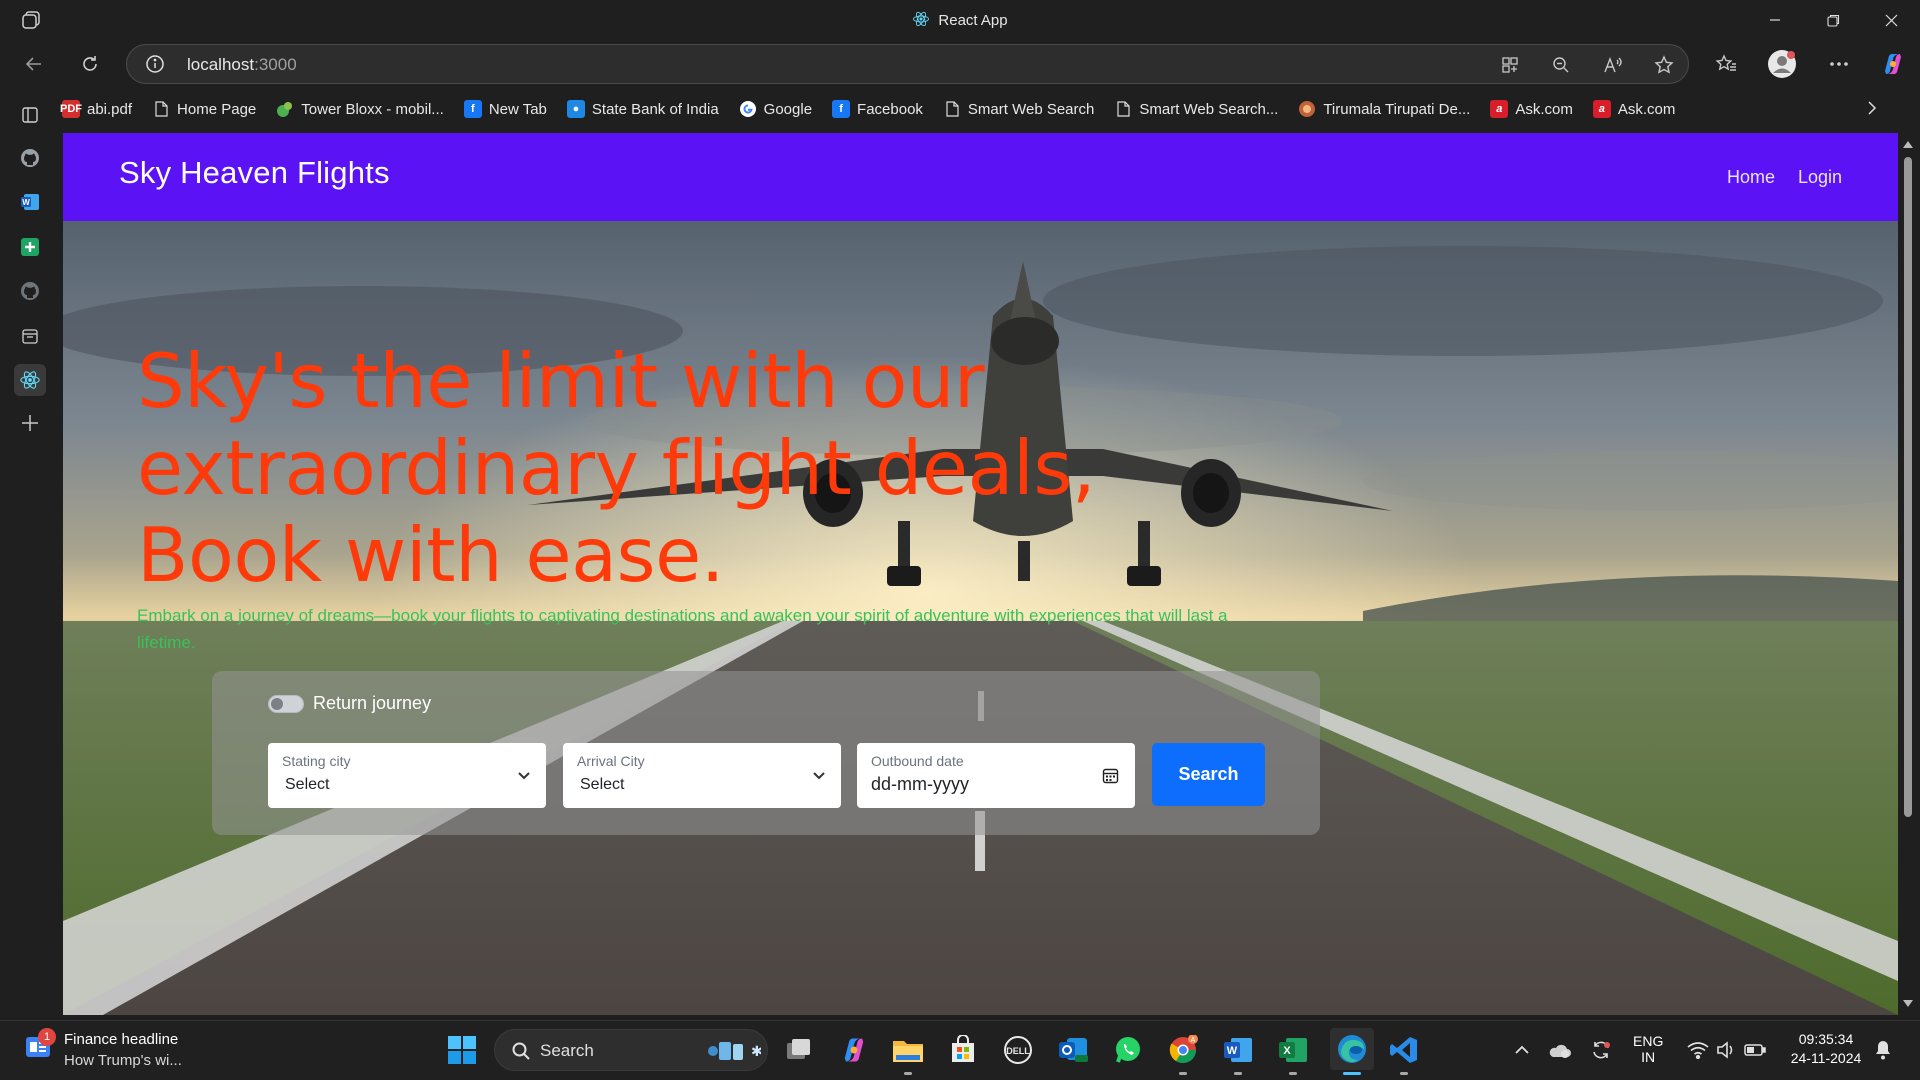  What do you see at coordinates (1726, 1050) in the screenshot?
I see `volume-icon` at bounding box center [1726, 1050].